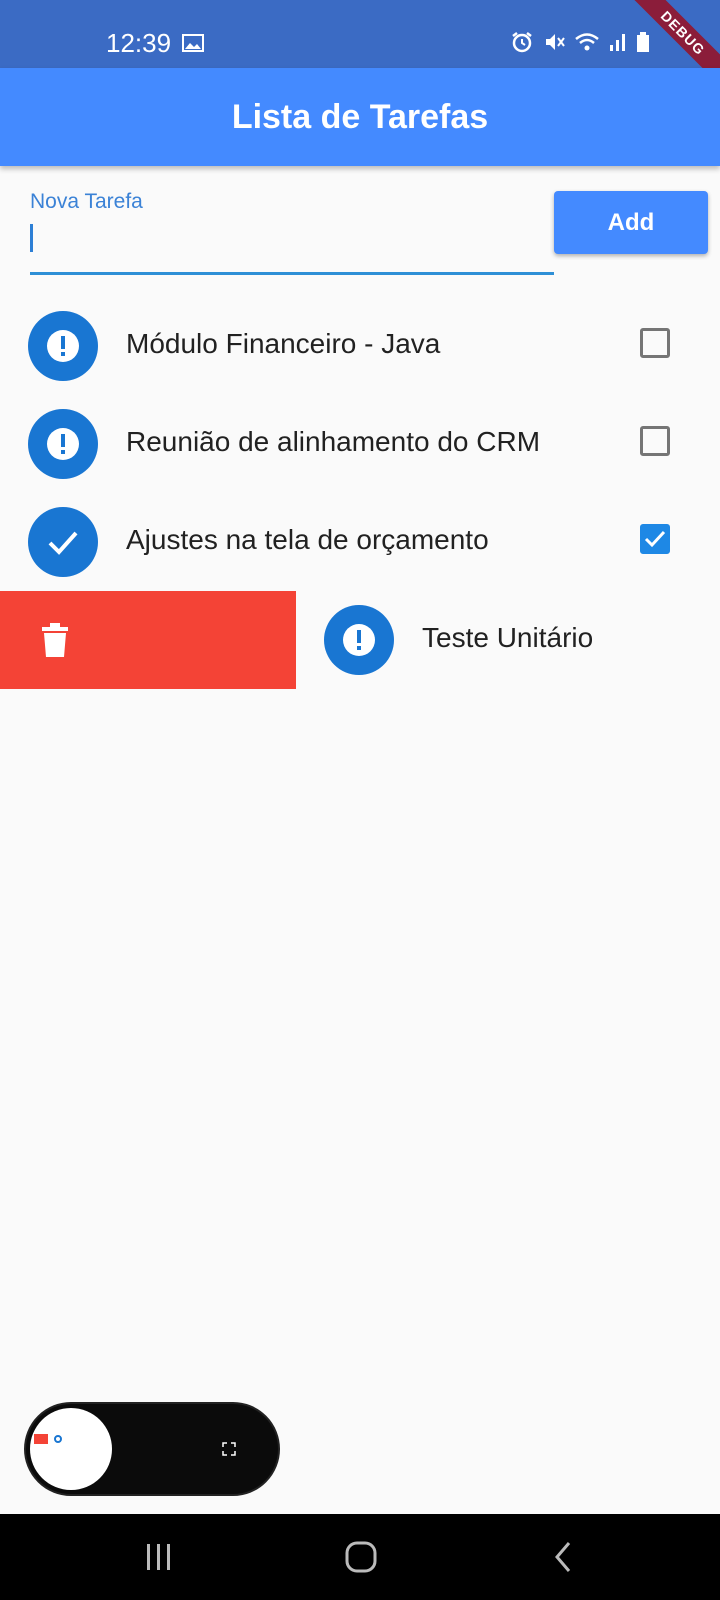 This screenshot has width=720, height=1600. I want to click on expand-icon, so click(229, 1449).